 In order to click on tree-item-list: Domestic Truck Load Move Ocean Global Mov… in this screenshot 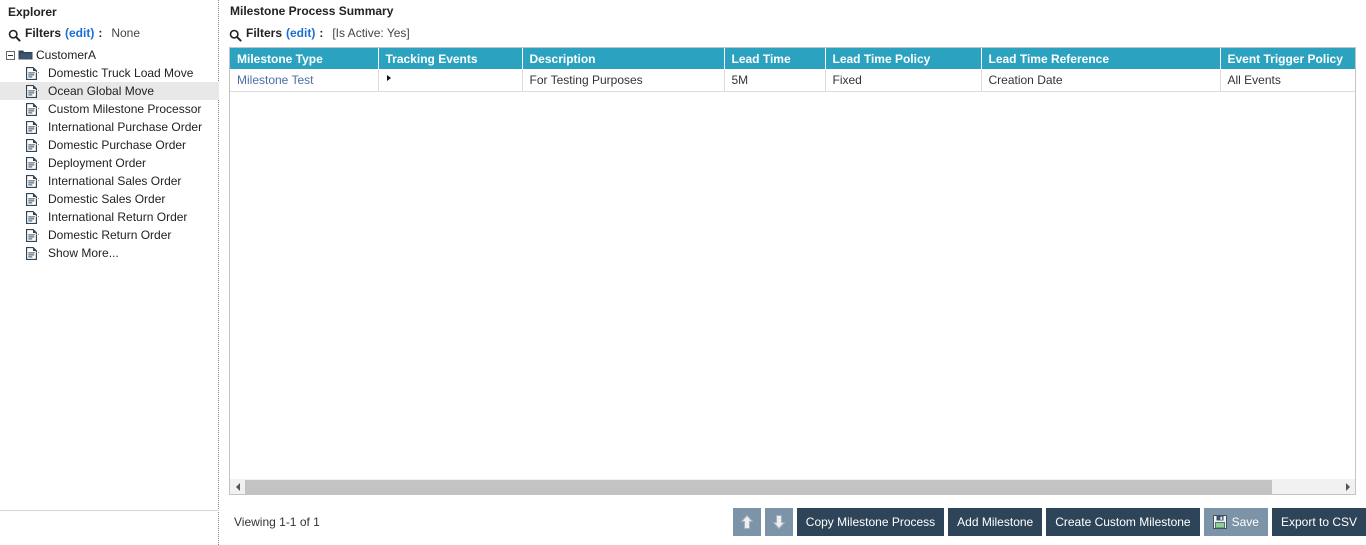, I will do `click(109, 163)`.